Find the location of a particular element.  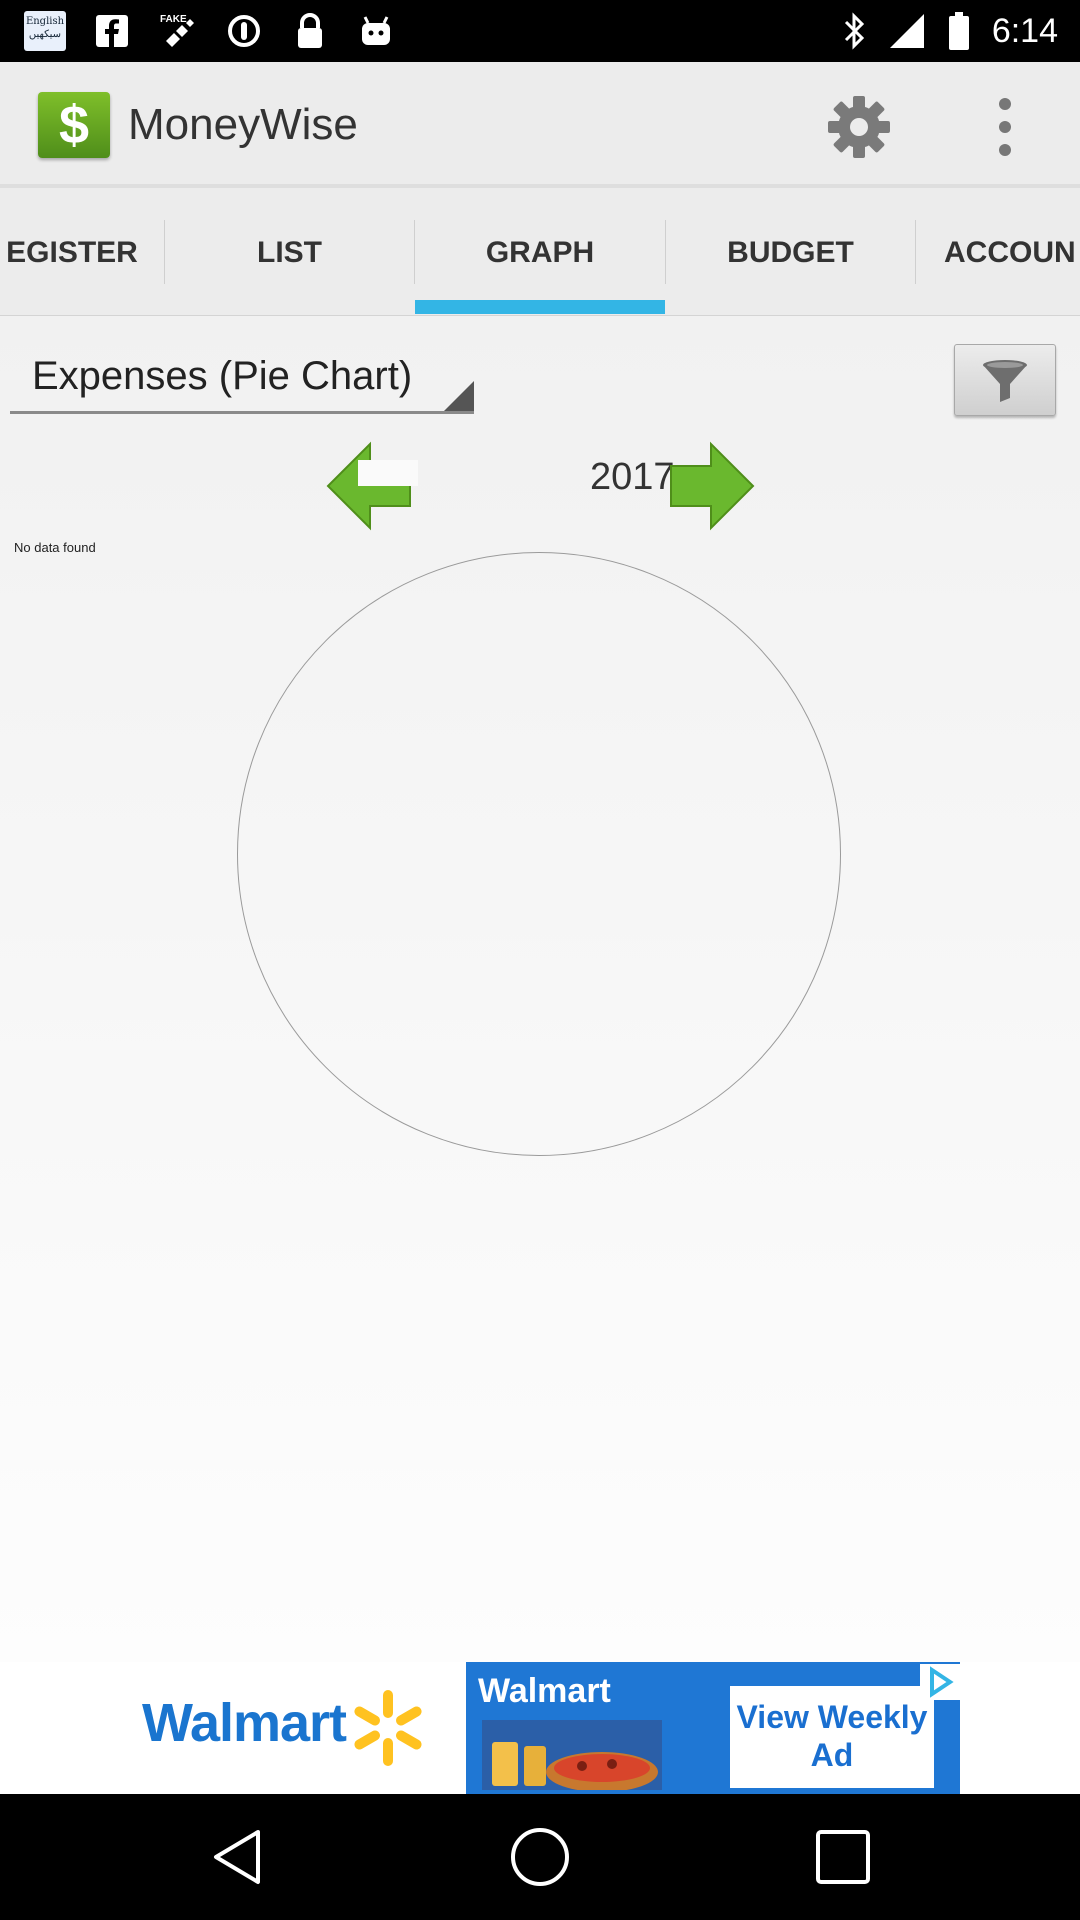

tab-divider is located at coordinates (915, 252).